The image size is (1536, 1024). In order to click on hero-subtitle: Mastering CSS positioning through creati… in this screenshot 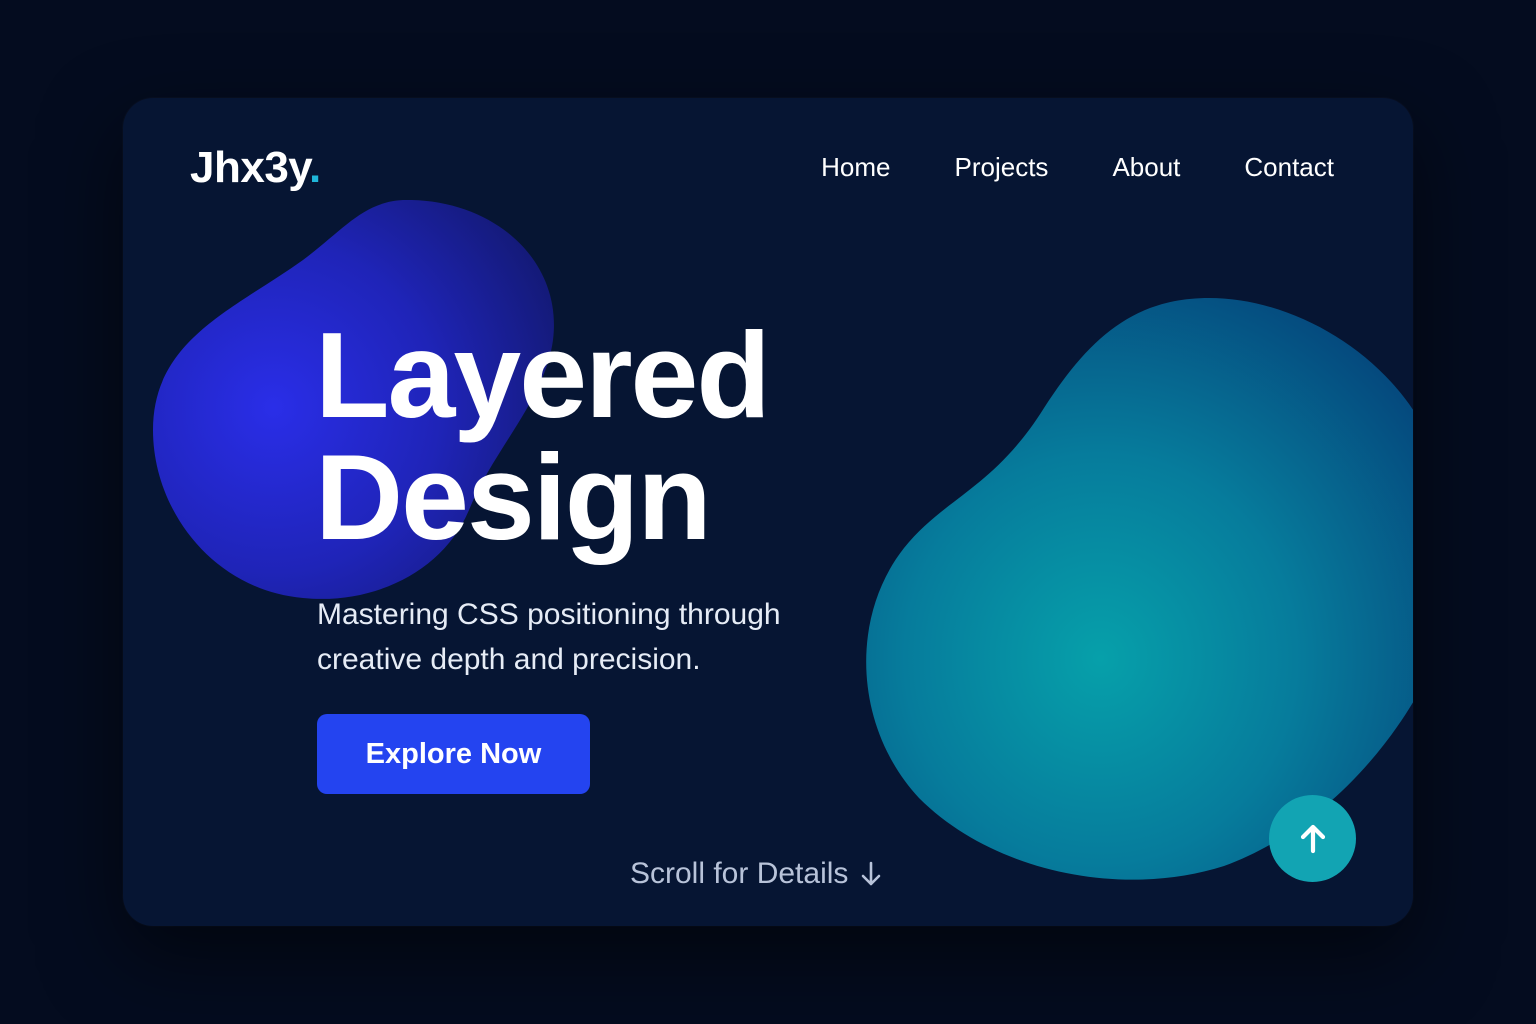, I will do `click(597, 637)`.